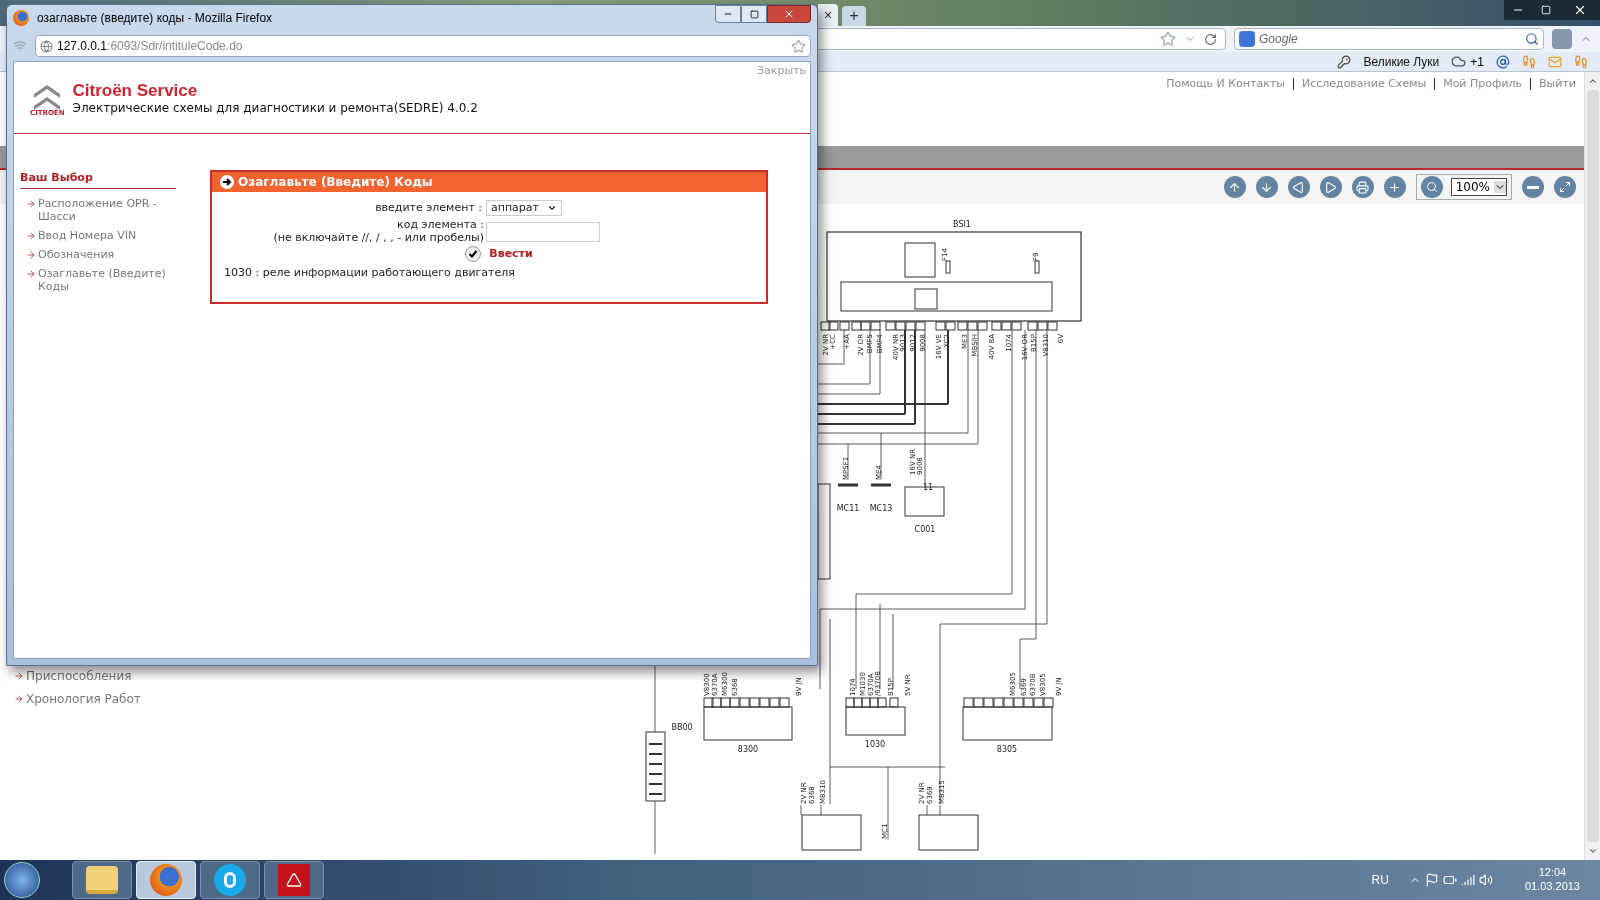  I want to click on search-icon, so click(1532, 39).